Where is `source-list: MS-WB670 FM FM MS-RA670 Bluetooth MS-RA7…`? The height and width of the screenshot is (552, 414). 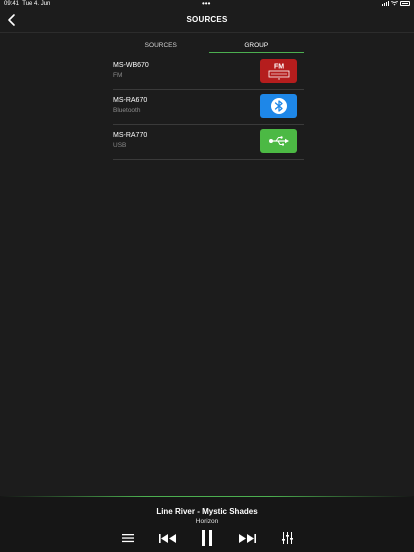
source-list: MS-WB670 FM FM MS-RA670 Bluetooth MS-RA7… is located at coordinates (208, 107).